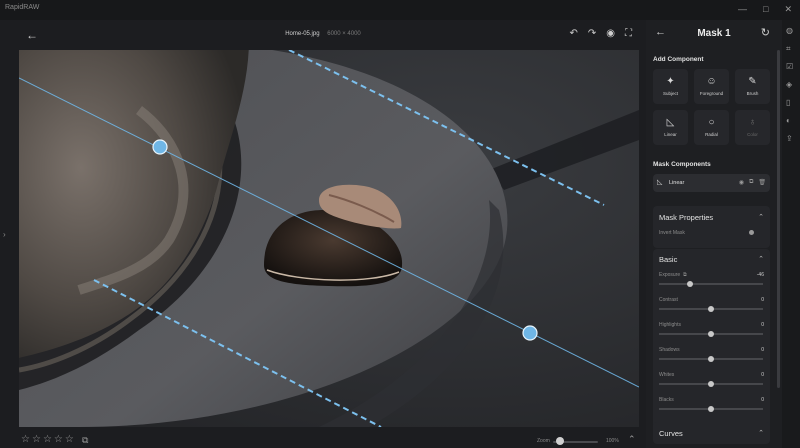  I want to click on tool-rail: ◍ ⌗ ☑ ◈ ▯ ◐ ⇪, so click(791, 234).